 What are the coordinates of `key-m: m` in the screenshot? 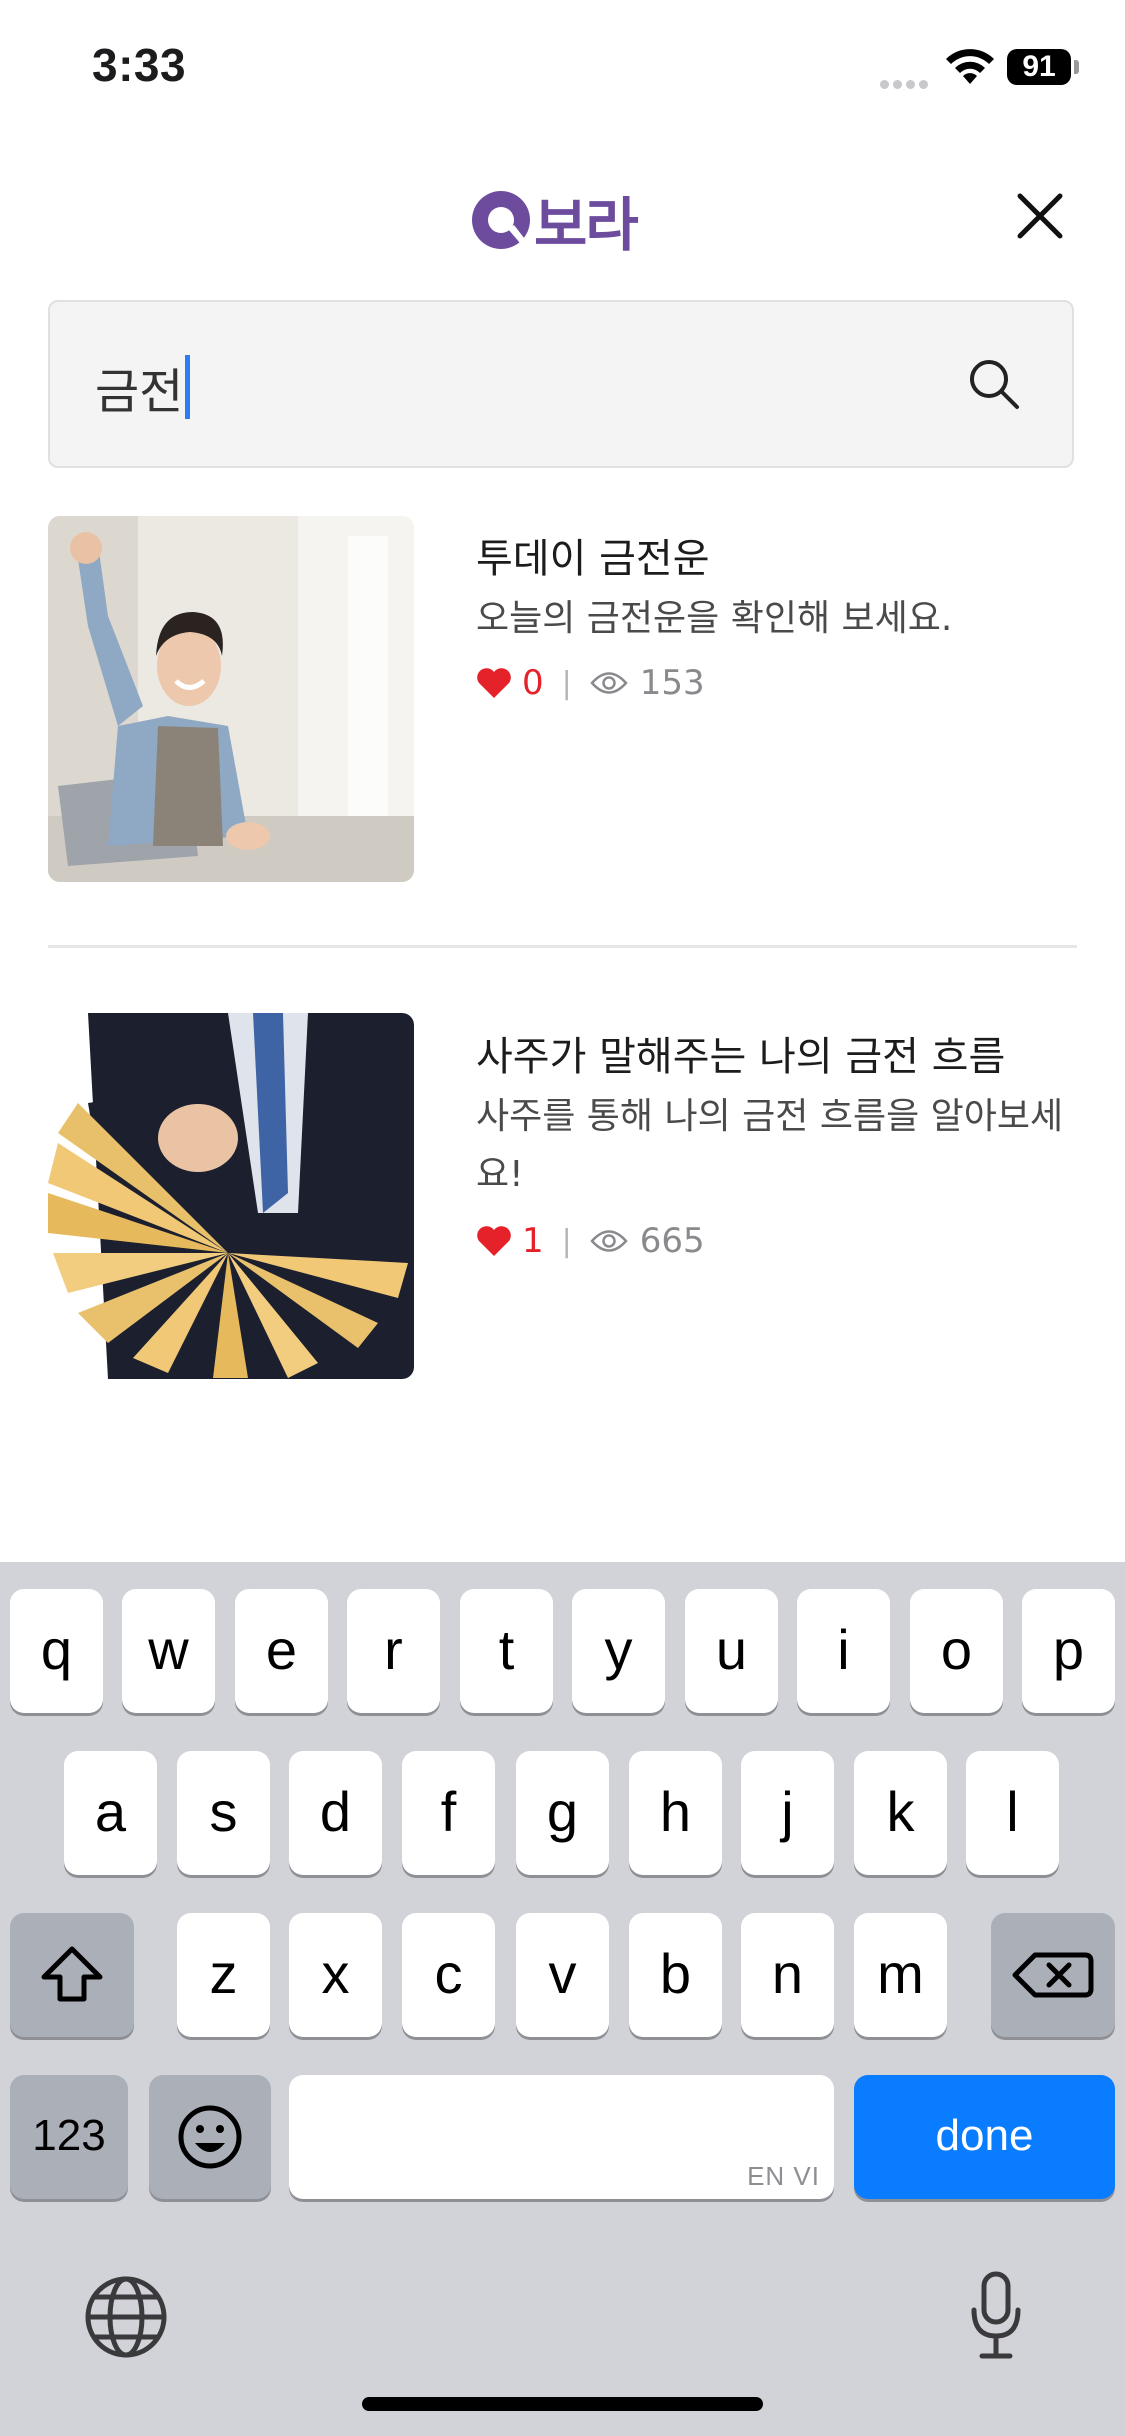 It's located at (900, 1975).